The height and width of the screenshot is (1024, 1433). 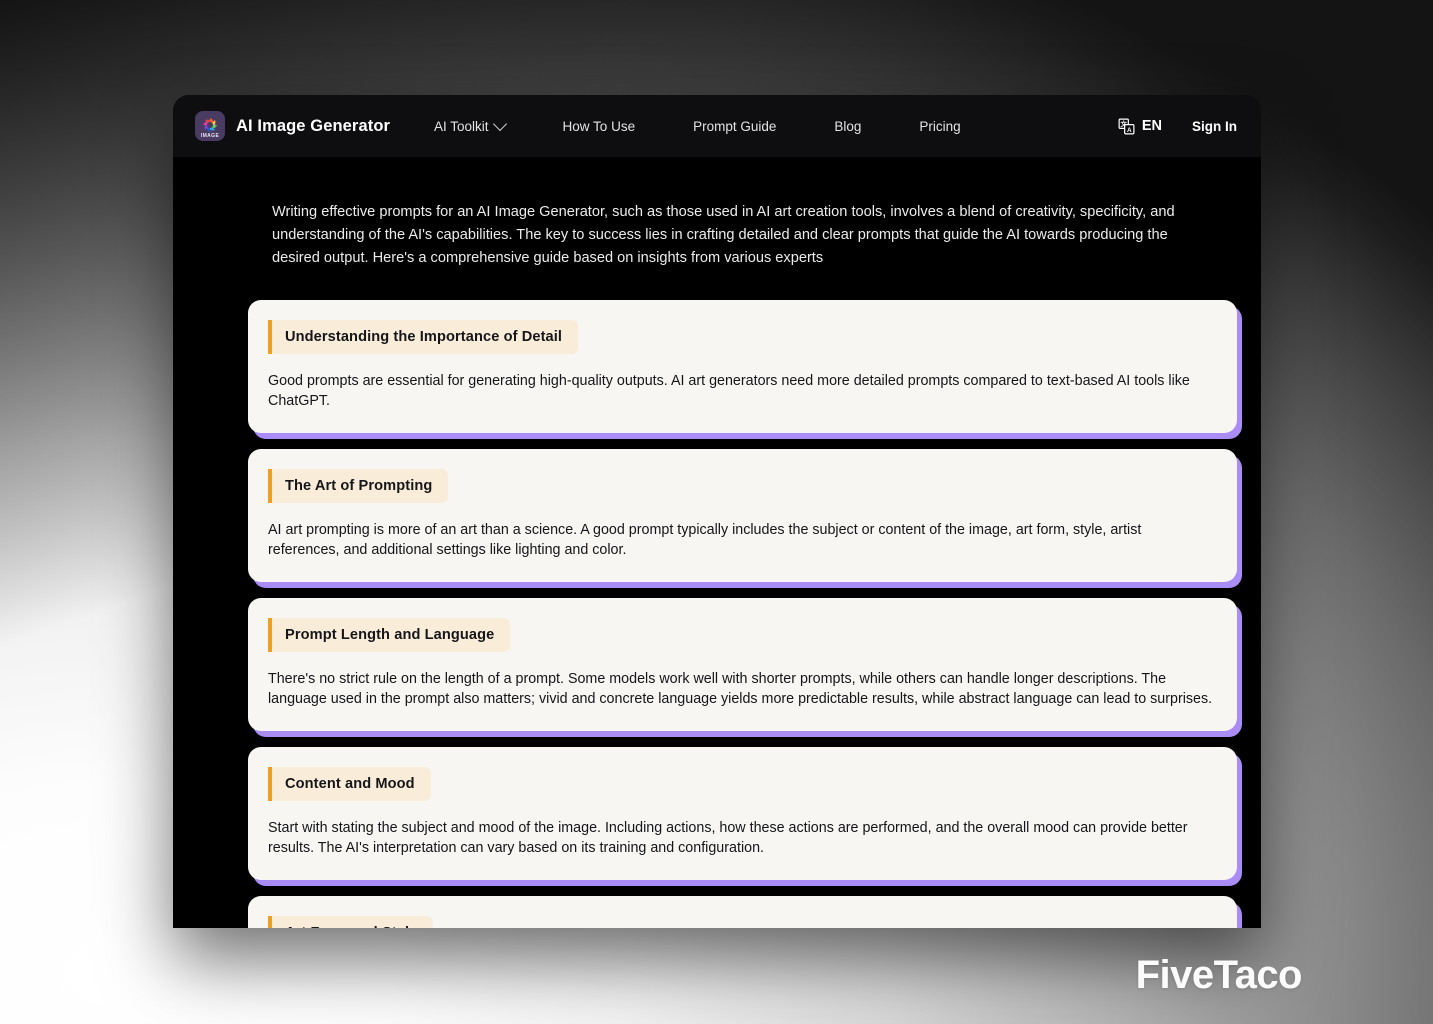 I want to click on nav-item-prompt-guide: Prompt Guide, so click(x=734, y=126).